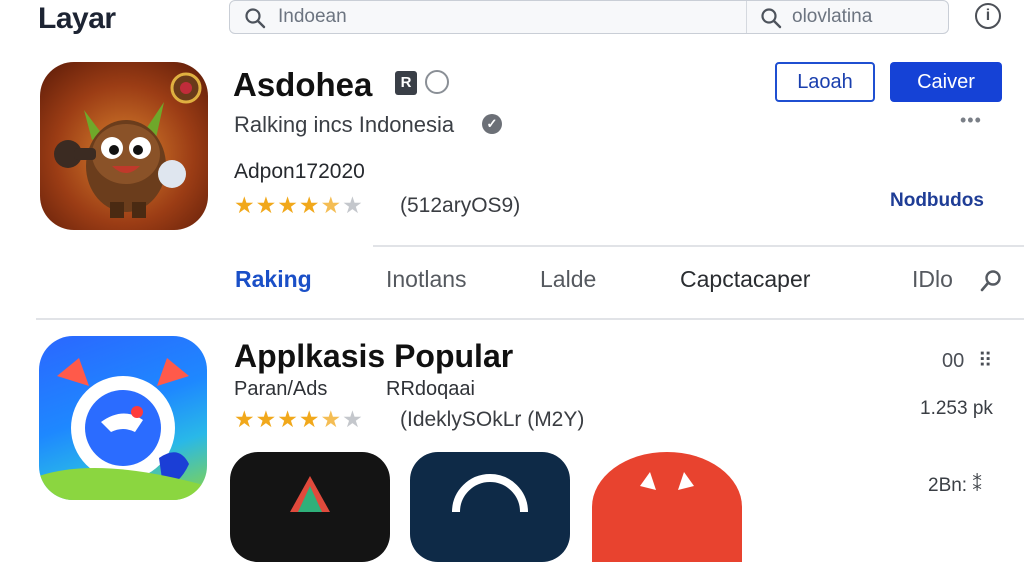 The height and width of the screenshot is (562, 1024). Describe the element at coordinates (312, 17) in the screenshot. I see `search-input: Indoean` at that location.